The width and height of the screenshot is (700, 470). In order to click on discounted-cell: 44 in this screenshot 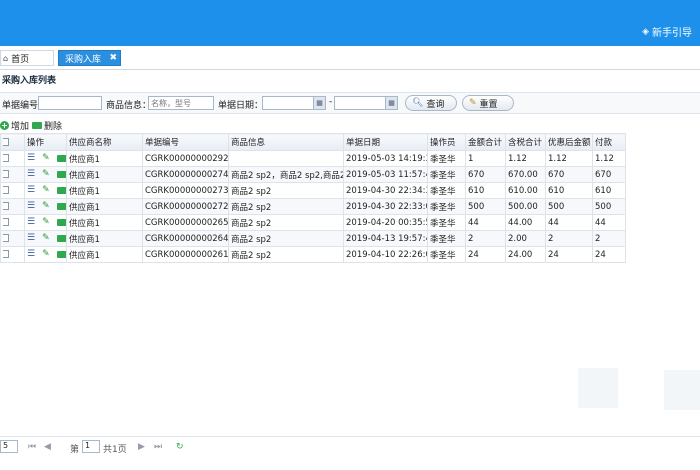, I will do `click(569, 222)`.